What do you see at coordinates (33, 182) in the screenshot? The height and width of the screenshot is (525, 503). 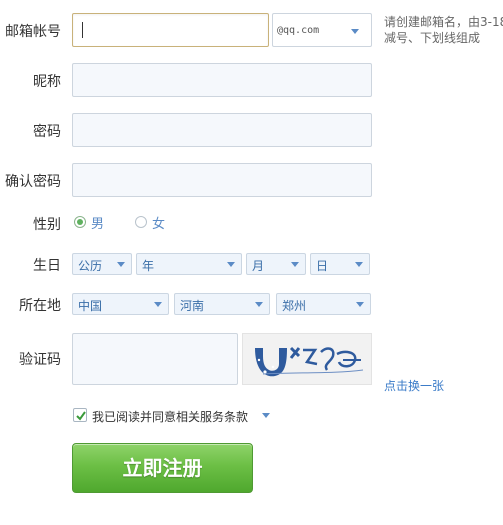 I see `confirm-password-label: 确认密码` at bounding box center [33, 182].